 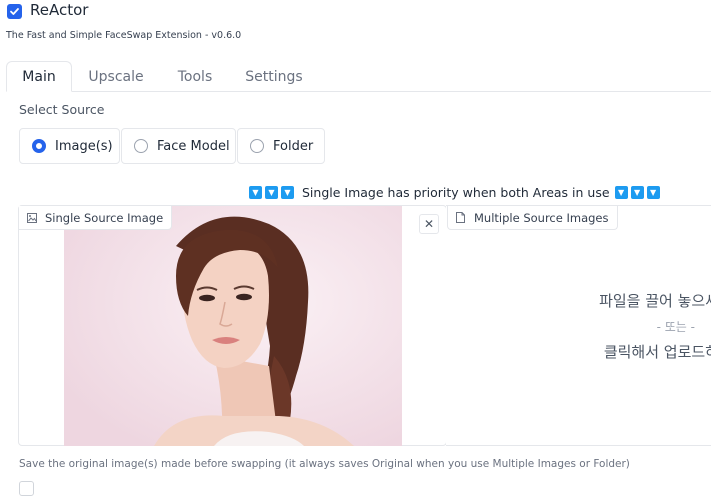 I want to click on tab-settings: Settings, so click(x=274, y=76).